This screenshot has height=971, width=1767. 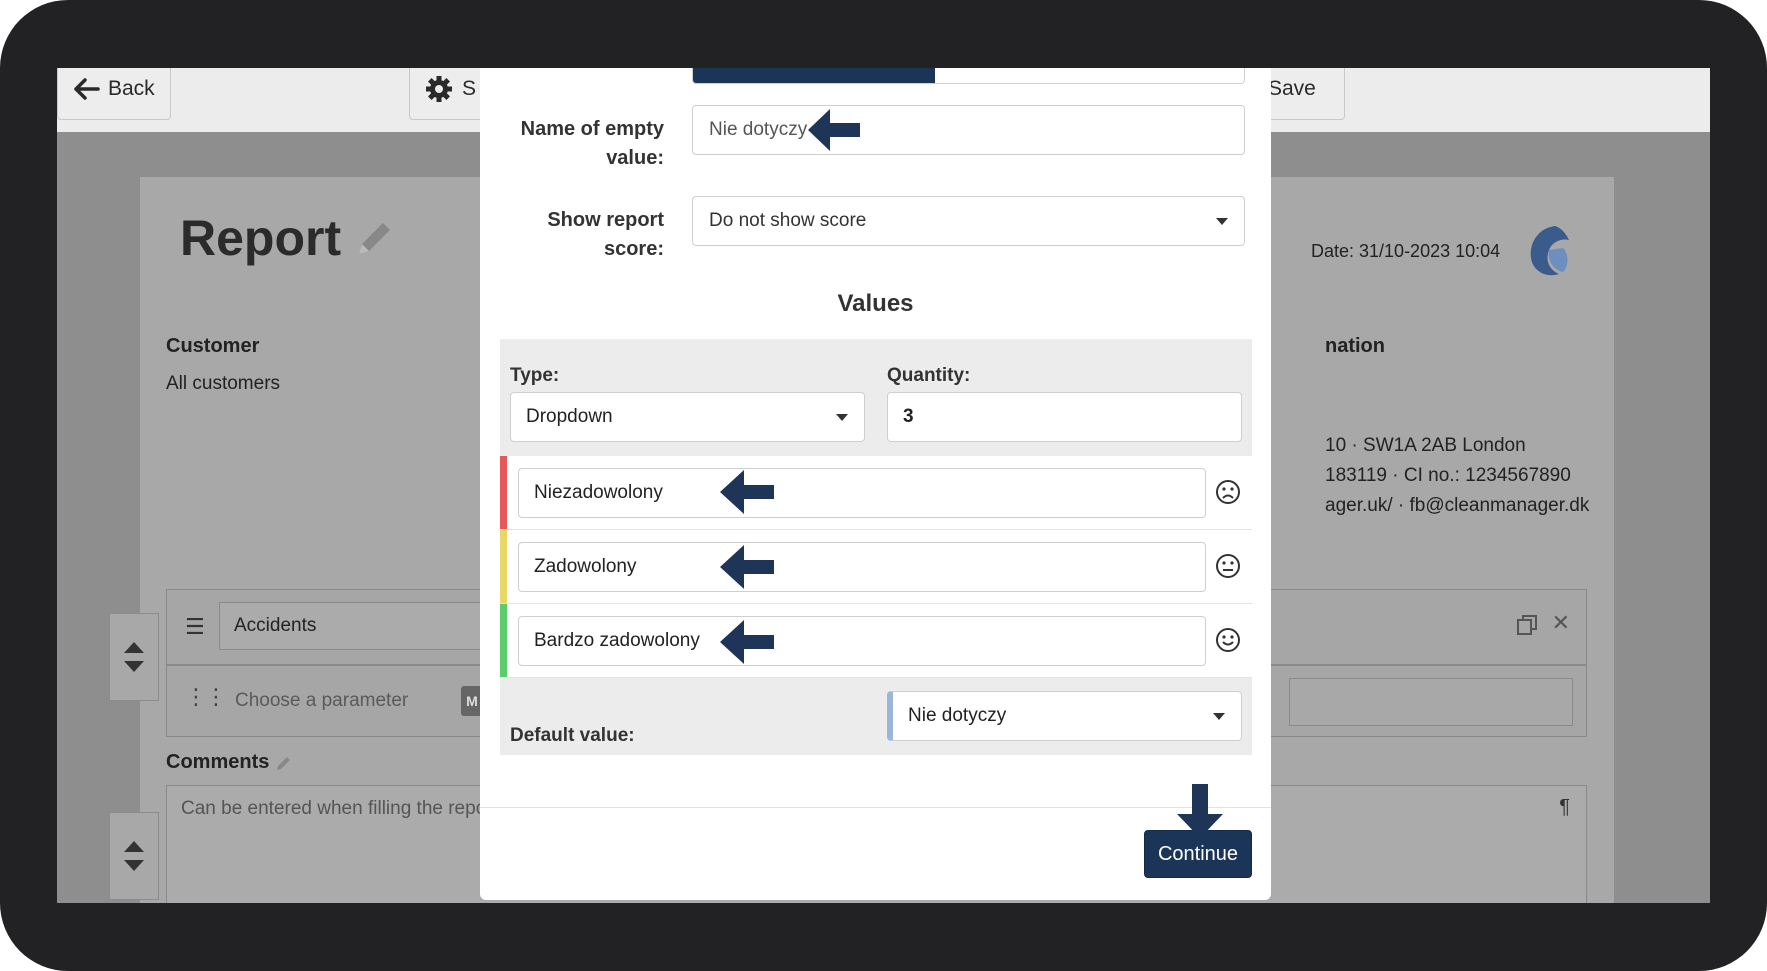 What do you see at coordinates (862, 567) in the screenshot?
I see `option-label-input: Zadowolony` at bounding box center [862, 567].